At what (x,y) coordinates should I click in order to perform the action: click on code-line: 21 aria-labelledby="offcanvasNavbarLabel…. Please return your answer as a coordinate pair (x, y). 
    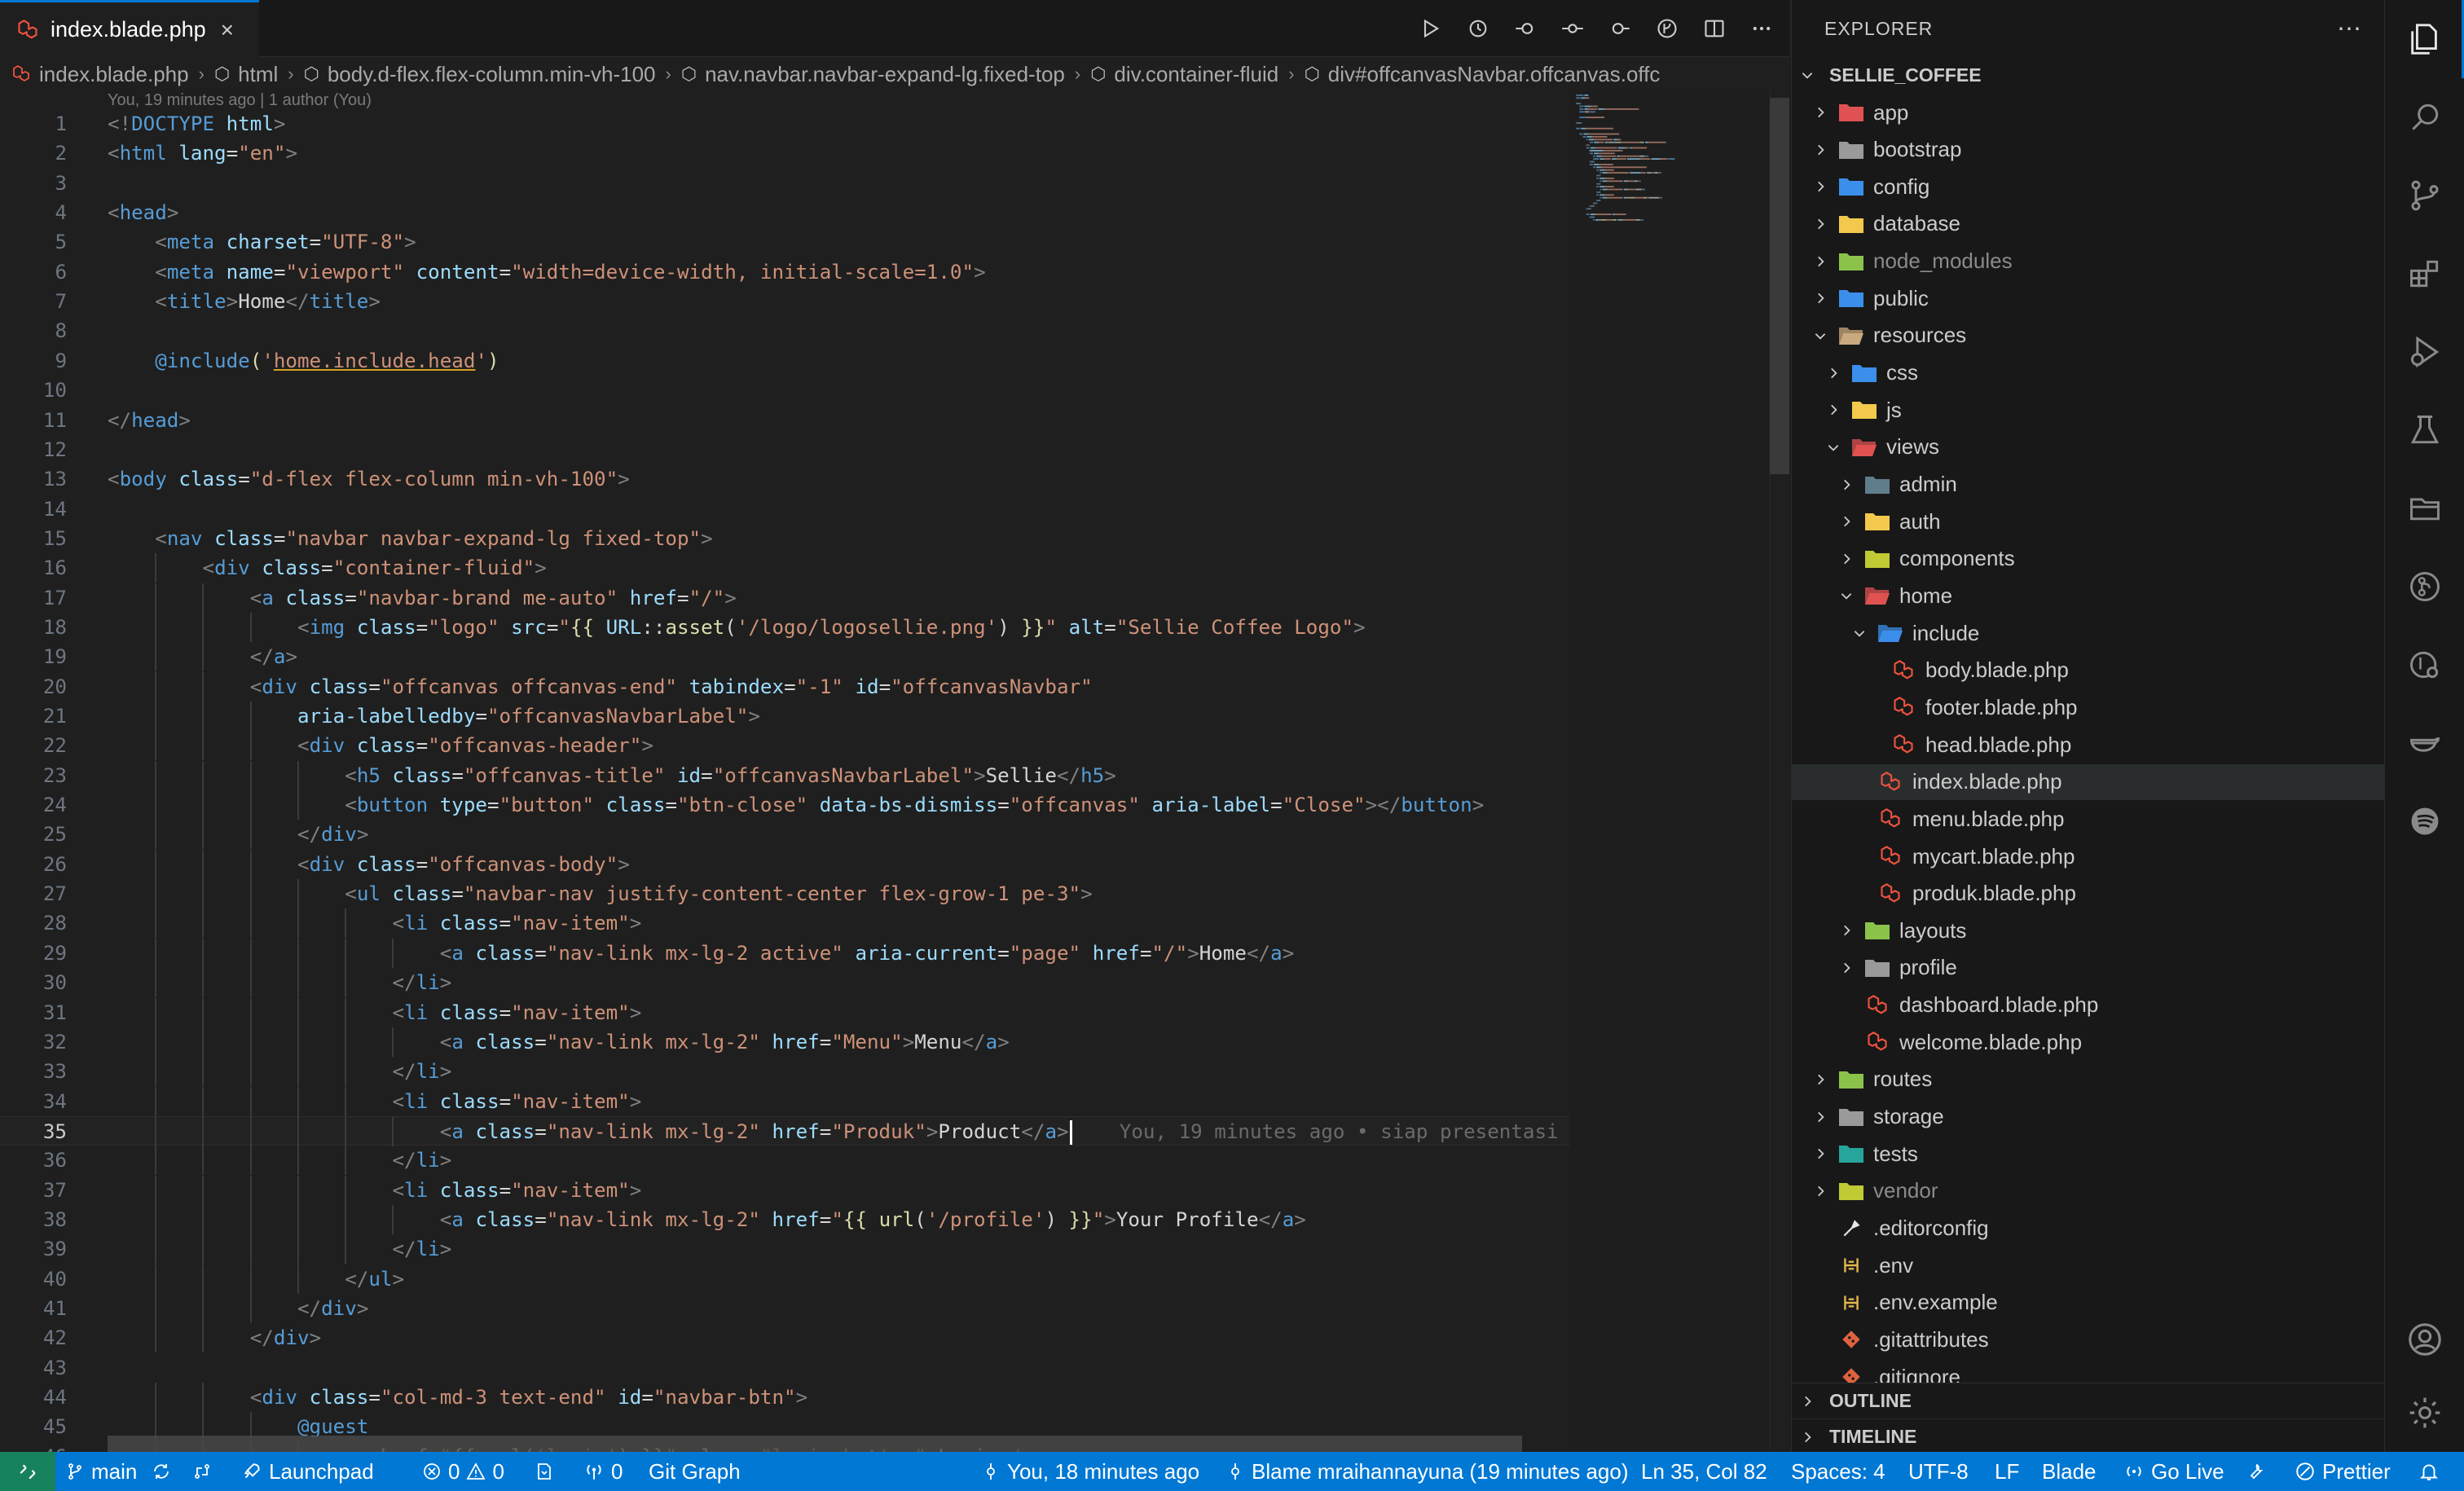
    Looking at the image, I should click on (784, 716).